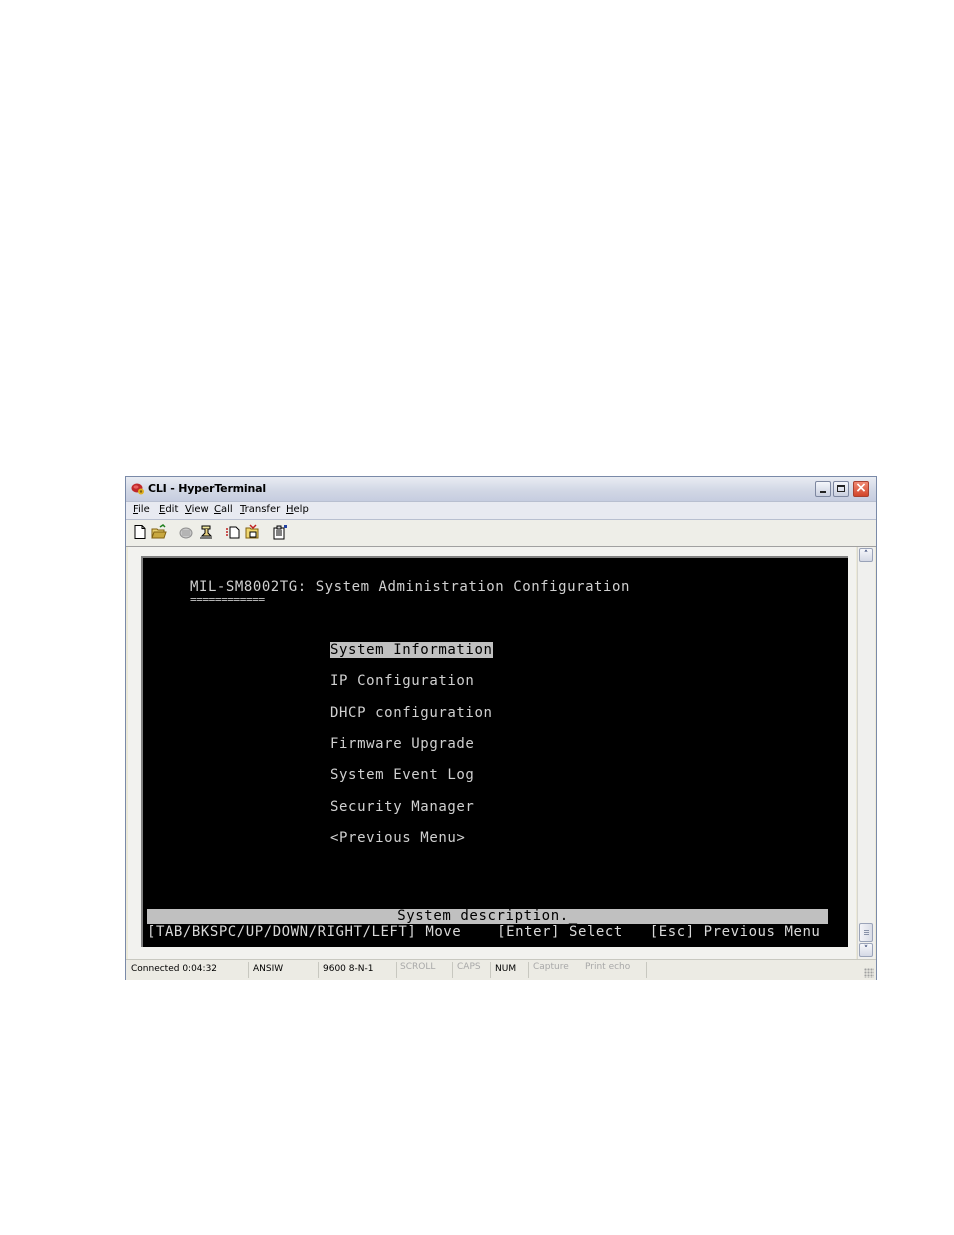  What do you see at coordinates (217, 509) in the screenshot?
I see `menu-call-accel: C` at bounding box center [217, 509].